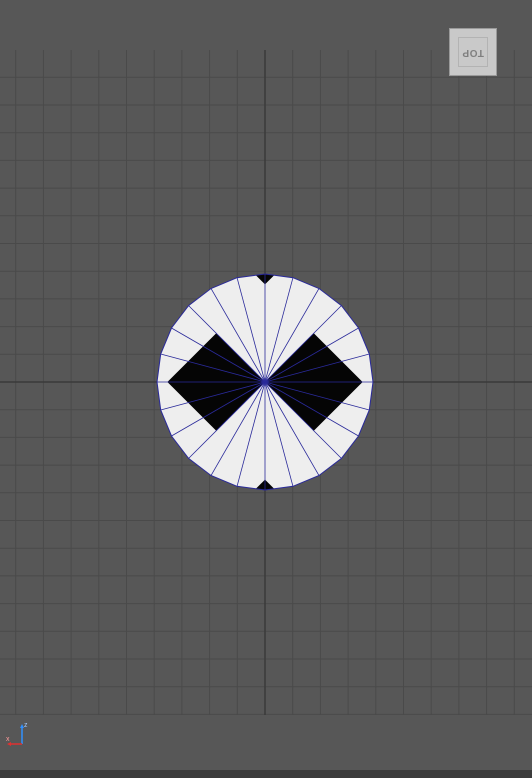  I want to click on view-cube-label: TOP, so click(473, 52).